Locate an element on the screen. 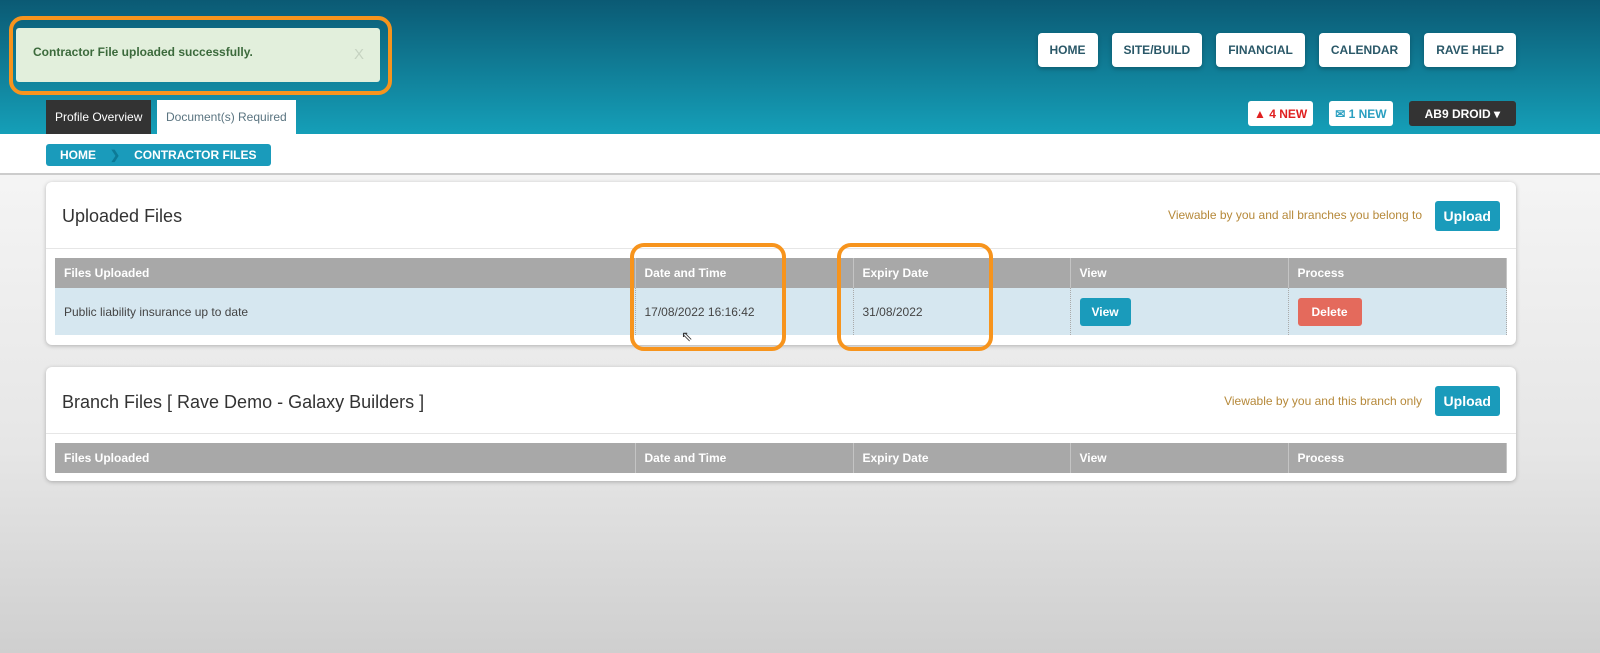  breadcrumb: HOME ❯ CONTRACTOR FILES is located at coordinates (158, 155).